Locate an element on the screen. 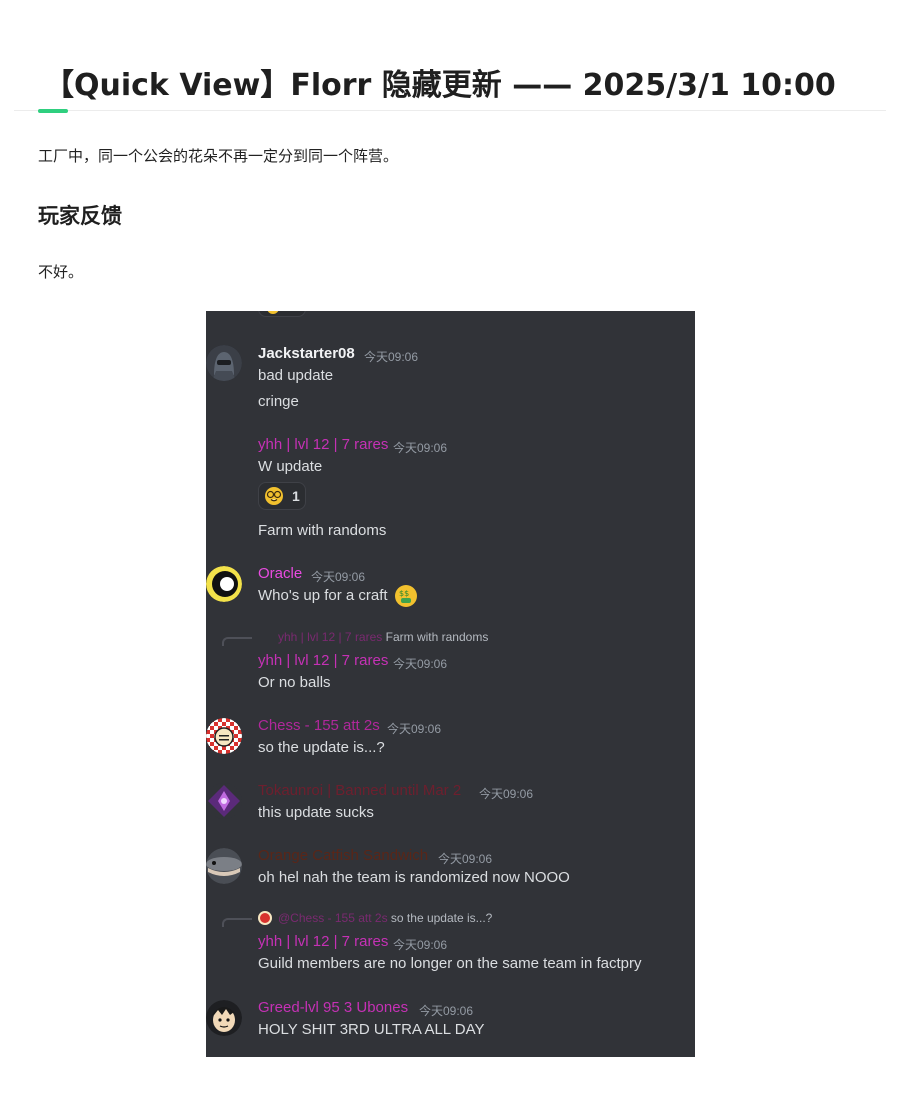 This screenshot has width=900, height=1107. message-text: Who's up for a craft is located at coordinates (323, 595).